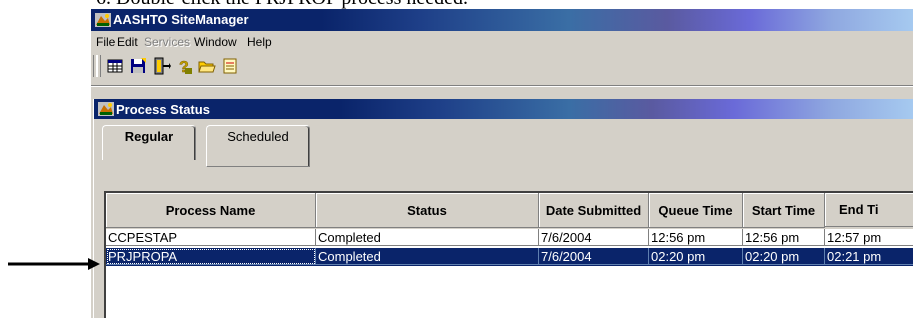 The width and height of the screenshot is (913, 318). What do you see at coordinates (259, 42) in the screenshot?
I see `menu-help: Help` at bounding box center [259, 42].